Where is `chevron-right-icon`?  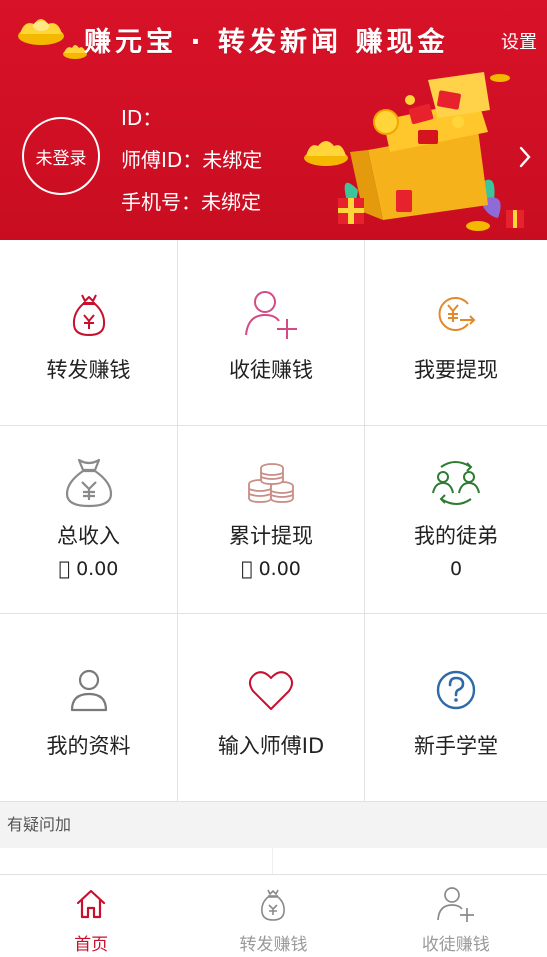 chevron-right-icon is located at coordinates (525, 157).